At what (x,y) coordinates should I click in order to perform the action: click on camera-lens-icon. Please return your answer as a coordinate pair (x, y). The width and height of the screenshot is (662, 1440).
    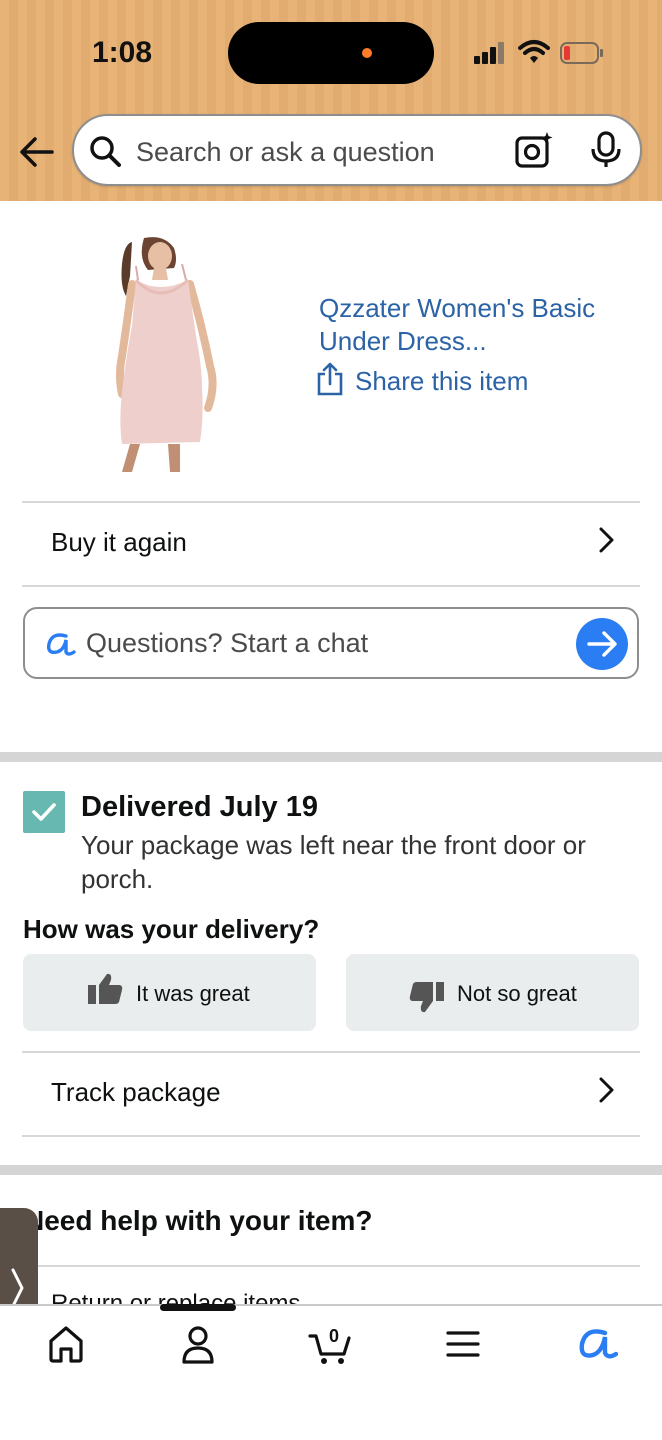
    Looking at the image, I should click on (534, 150).